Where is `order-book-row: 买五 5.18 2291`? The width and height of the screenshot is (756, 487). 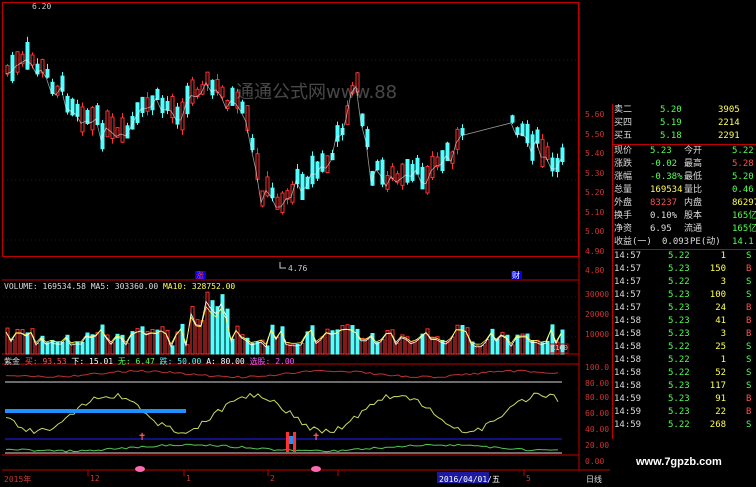
order-book-row: 买五 5.18 2291 is located at coordinates (685, 136).